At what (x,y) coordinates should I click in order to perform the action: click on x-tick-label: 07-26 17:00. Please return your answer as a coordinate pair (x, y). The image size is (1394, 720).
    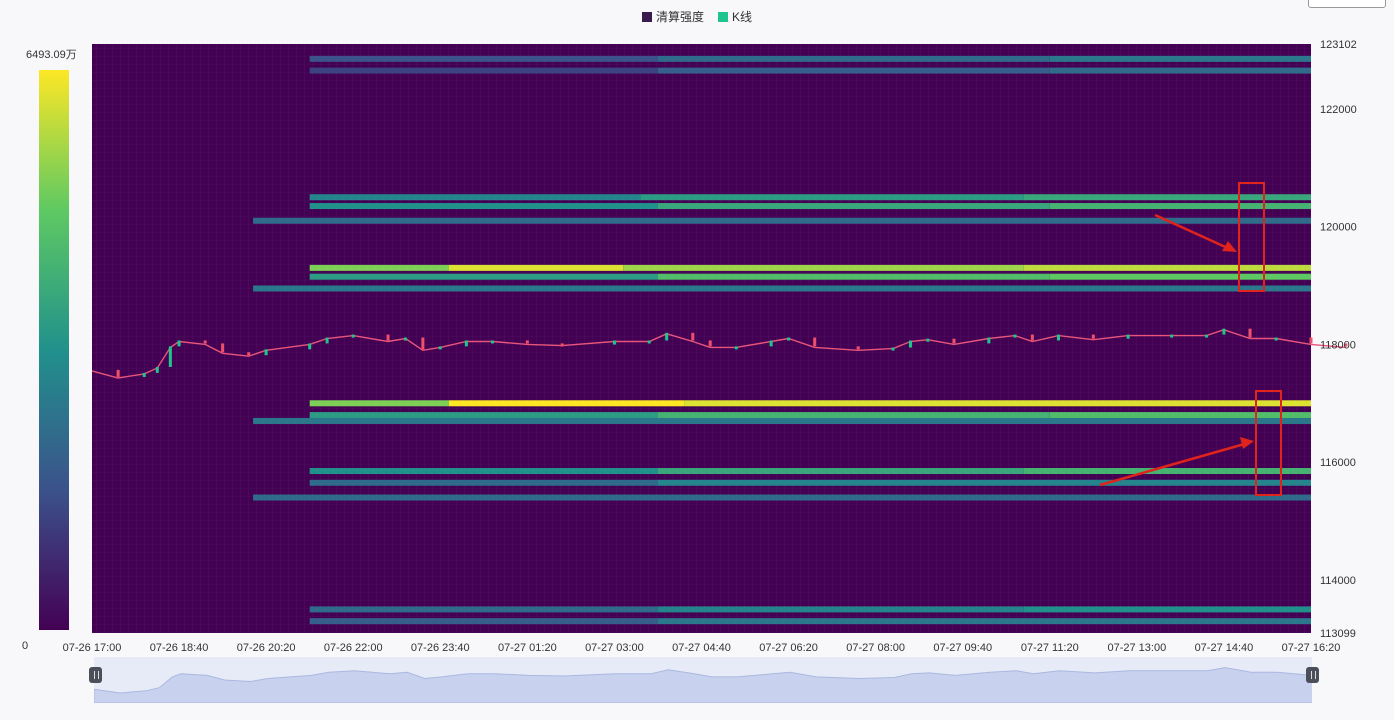
    Looking at the image, I should click on (92, 648).